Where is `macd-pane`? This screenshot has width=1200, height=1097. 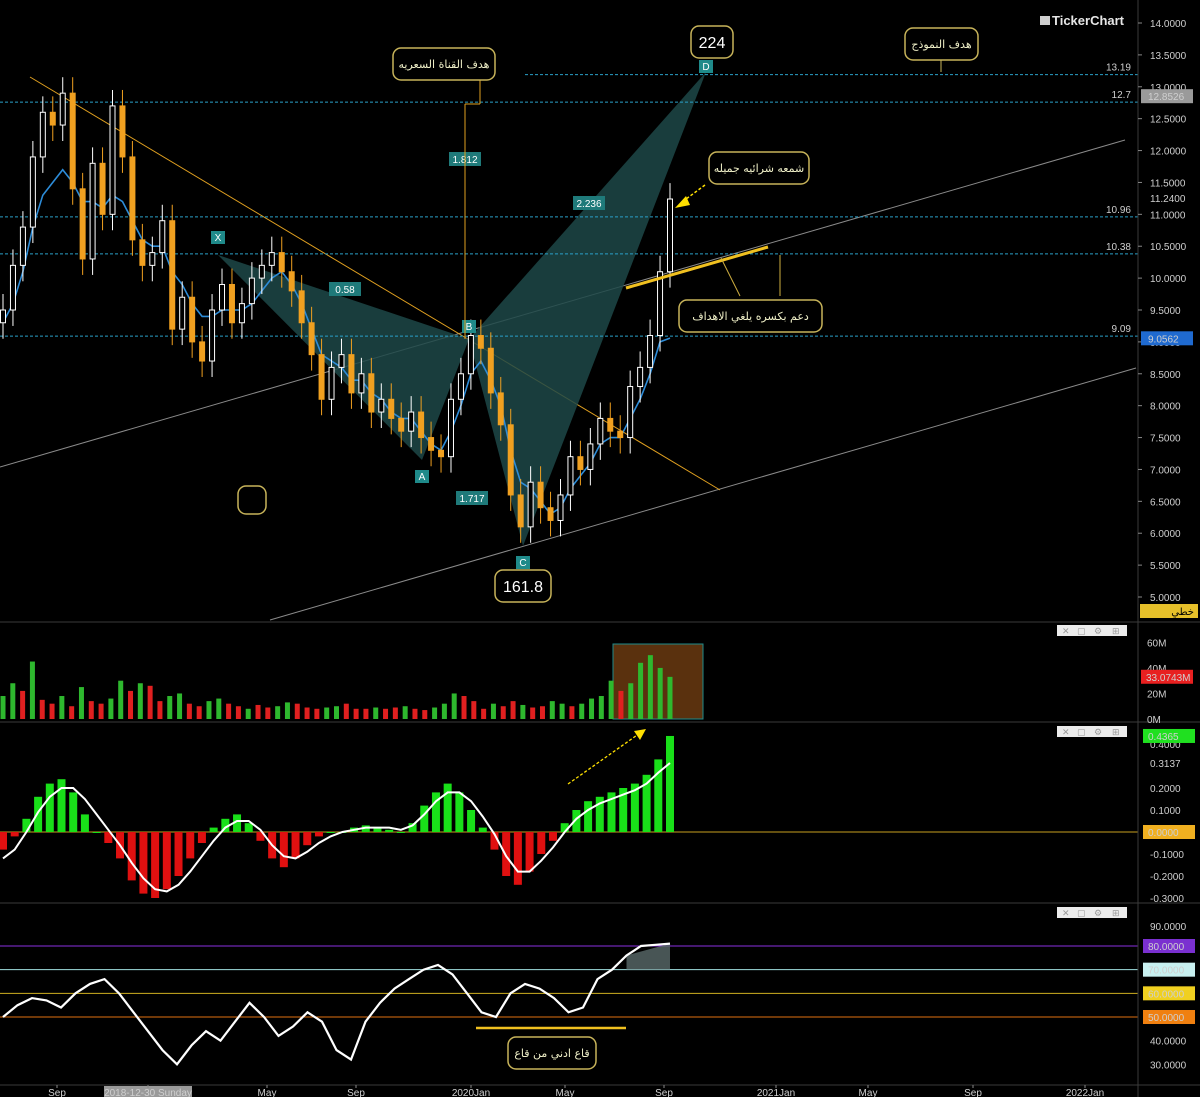 macd-pane is located at coordinates (569, 813).